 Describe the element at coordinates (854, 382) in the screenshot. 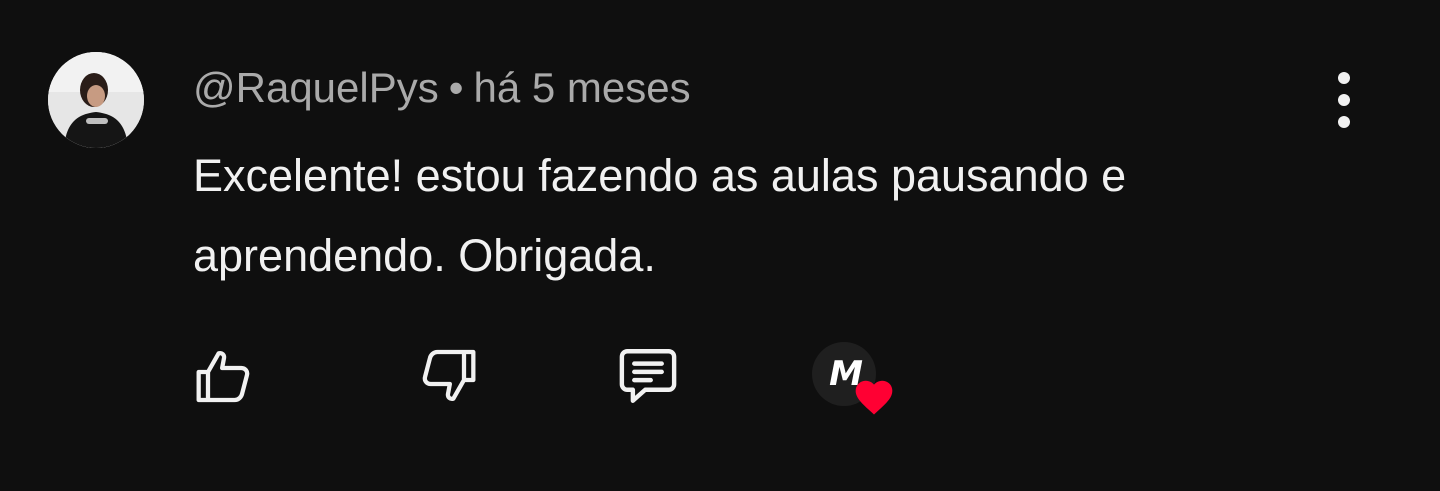

I see `creator-heart-badge: M` at that location.